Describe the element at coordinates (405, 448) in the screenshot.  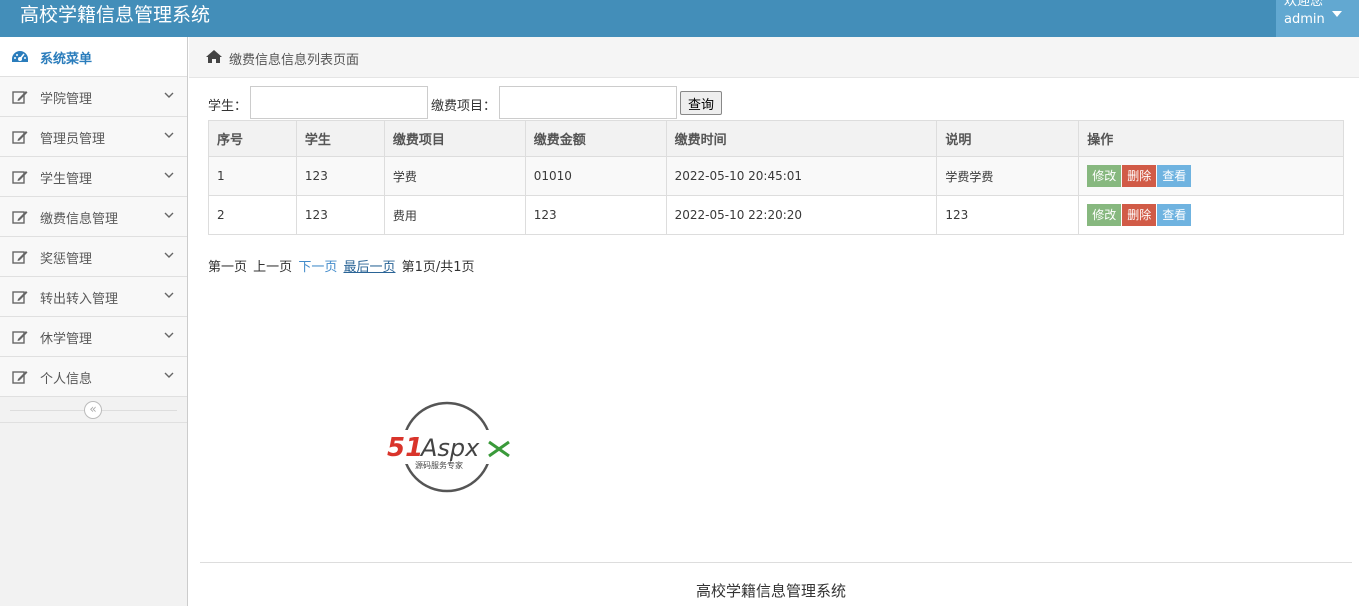
I see `logo-51: 51` at that location.